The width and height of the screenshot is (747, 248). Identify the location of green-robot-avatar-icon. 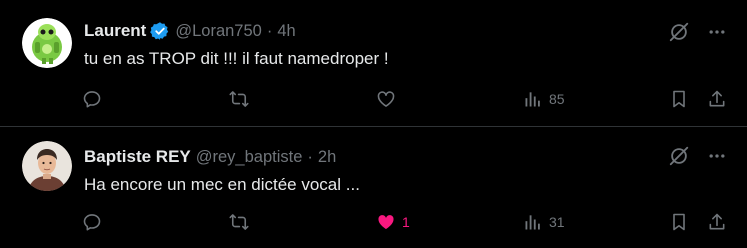
(47, 43).